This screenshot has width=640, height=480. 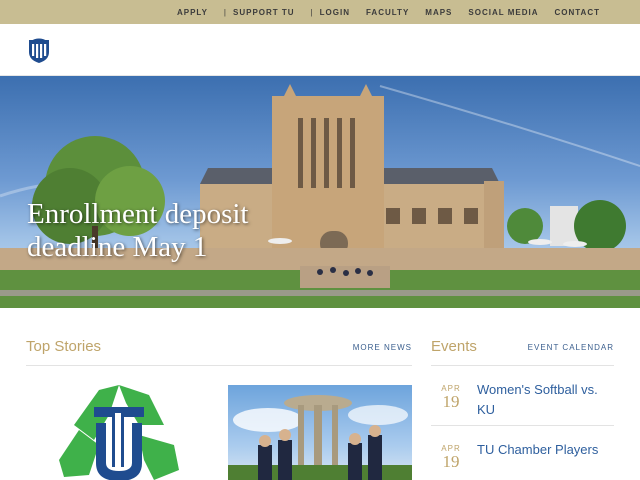 What do you see at coordinates (219, 337) in the screenshot?
I see `top-stories-header: Top Stories MORE NEWS` at bounding box center [219, 337].